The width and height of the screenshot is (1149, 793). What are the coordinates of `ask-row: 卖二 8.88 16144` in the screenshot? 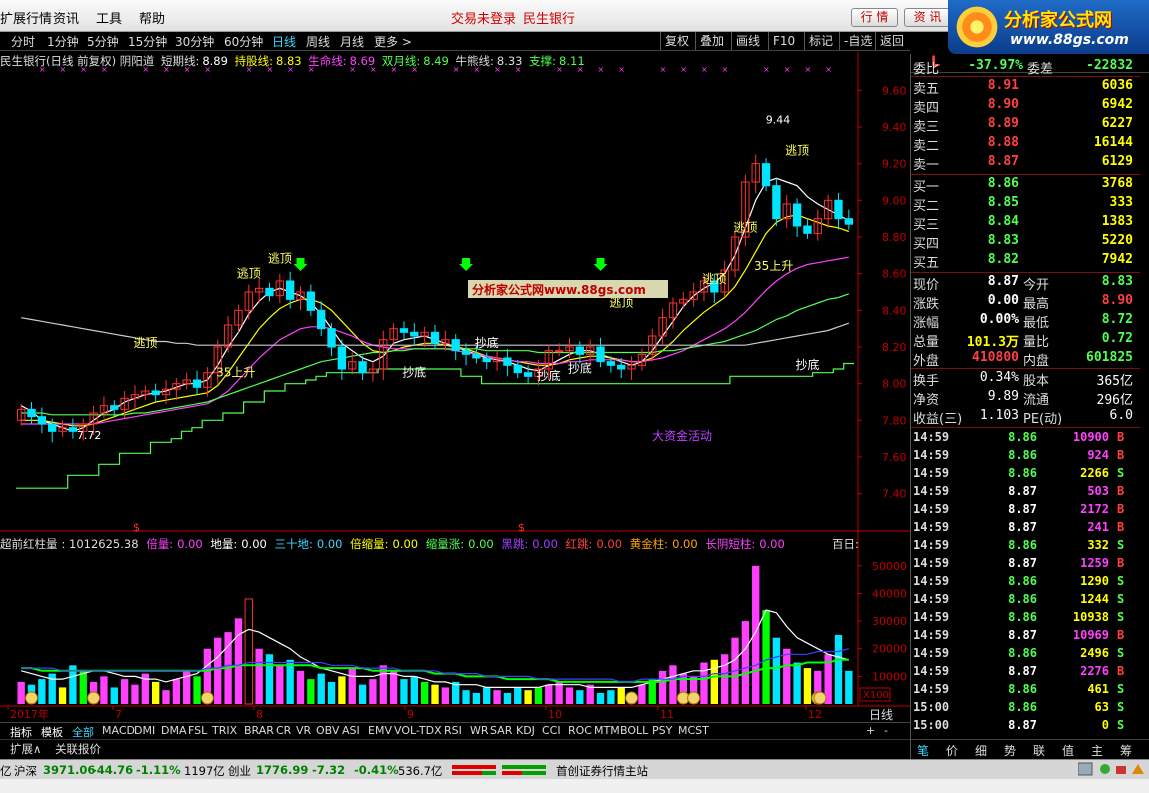 It's located at (1025, 144).